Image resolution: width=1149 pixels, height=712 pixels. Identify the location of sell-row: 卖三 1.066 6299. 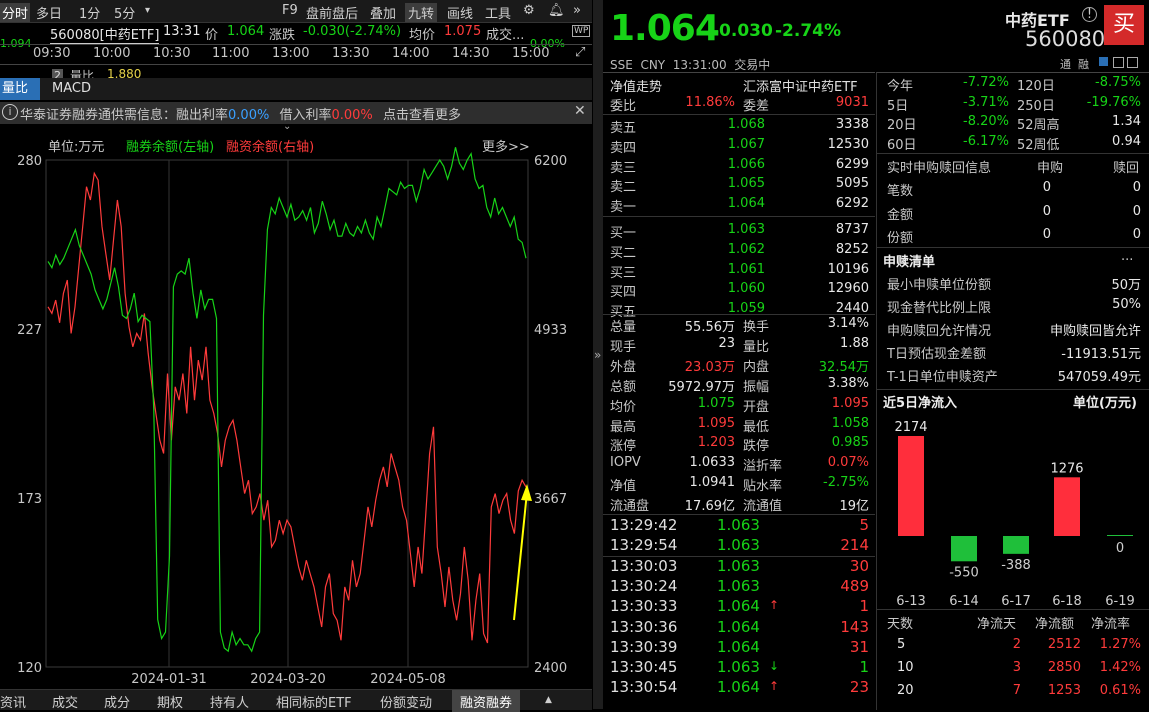
(739, 166).